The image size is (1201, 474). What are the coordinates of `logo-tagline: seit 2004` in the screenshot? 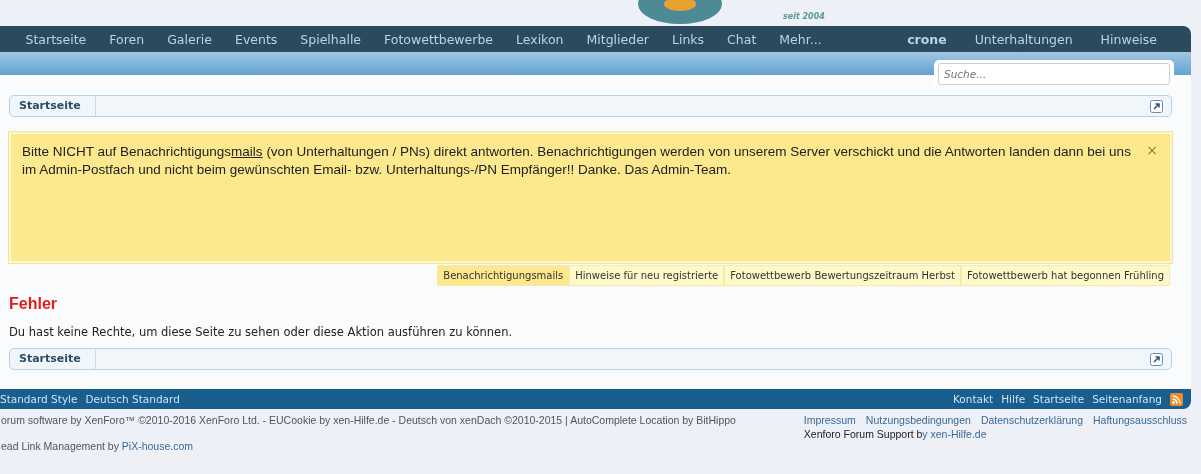 It's located at (804, 16).